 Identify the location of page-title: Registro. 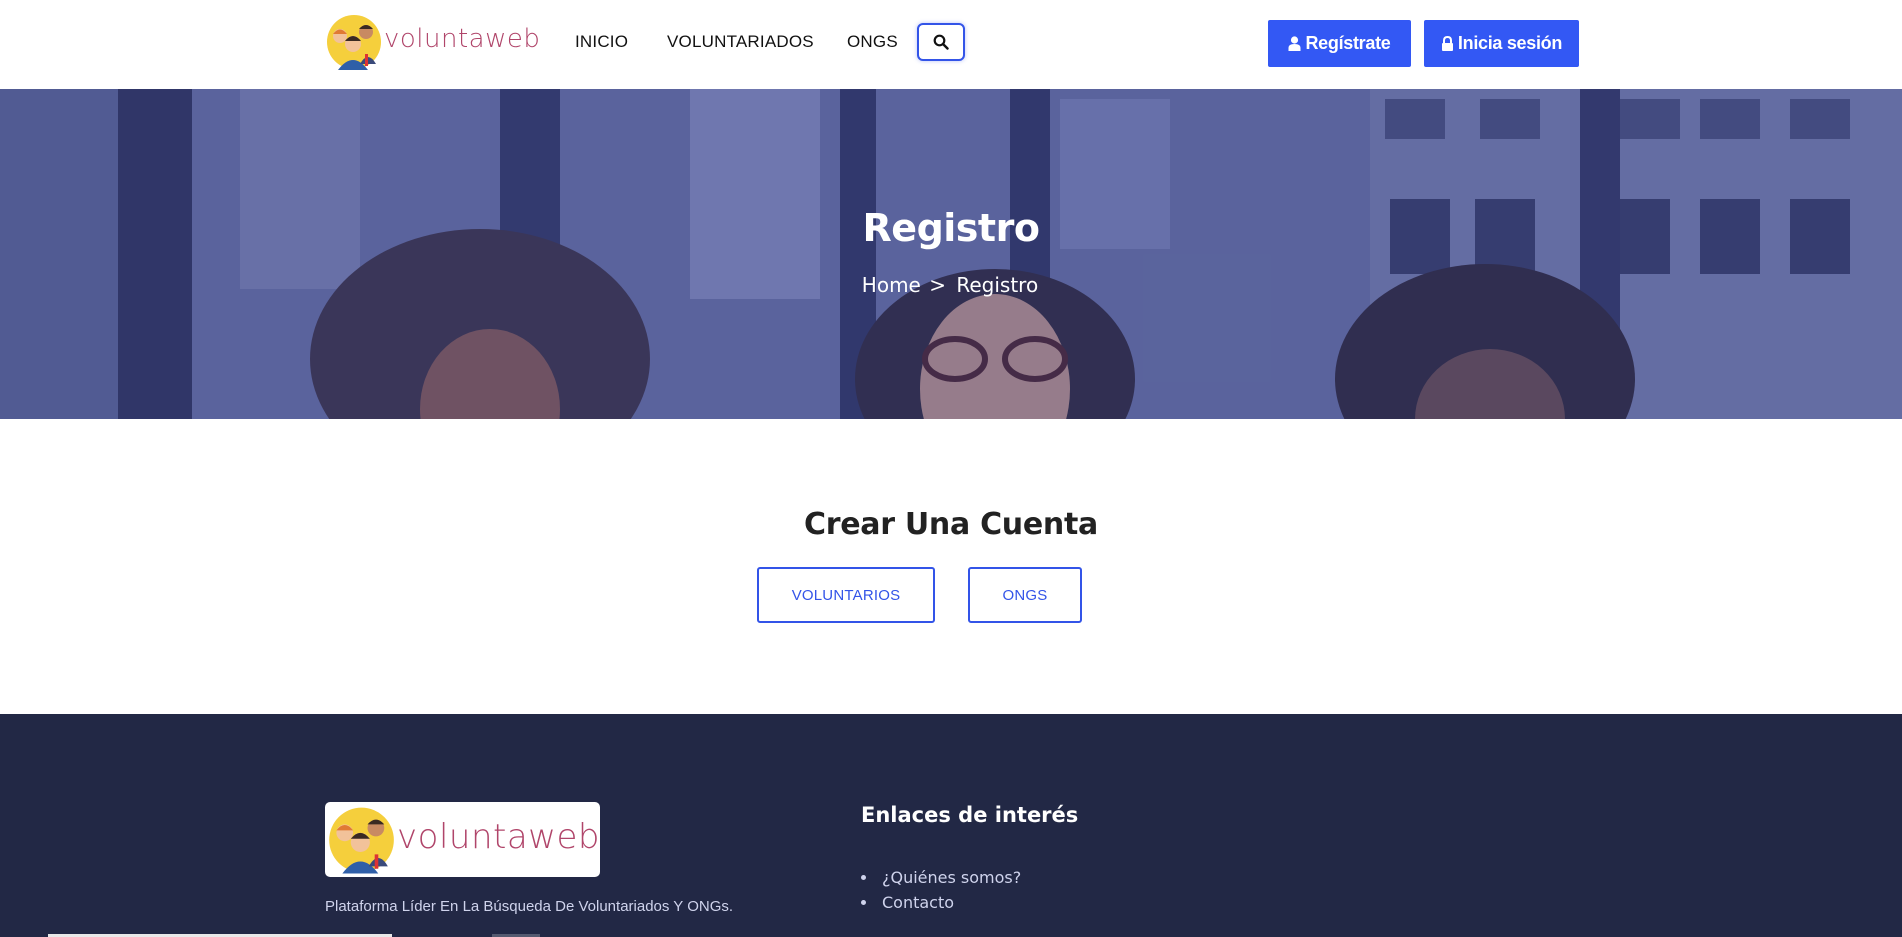
(951, 228).